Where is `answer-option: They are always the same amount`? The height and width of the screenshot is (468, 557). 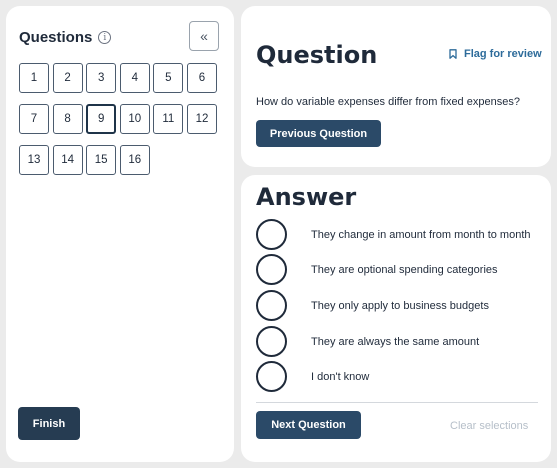 answer-option: They are always the same amount is located at coordinates (367, 341).